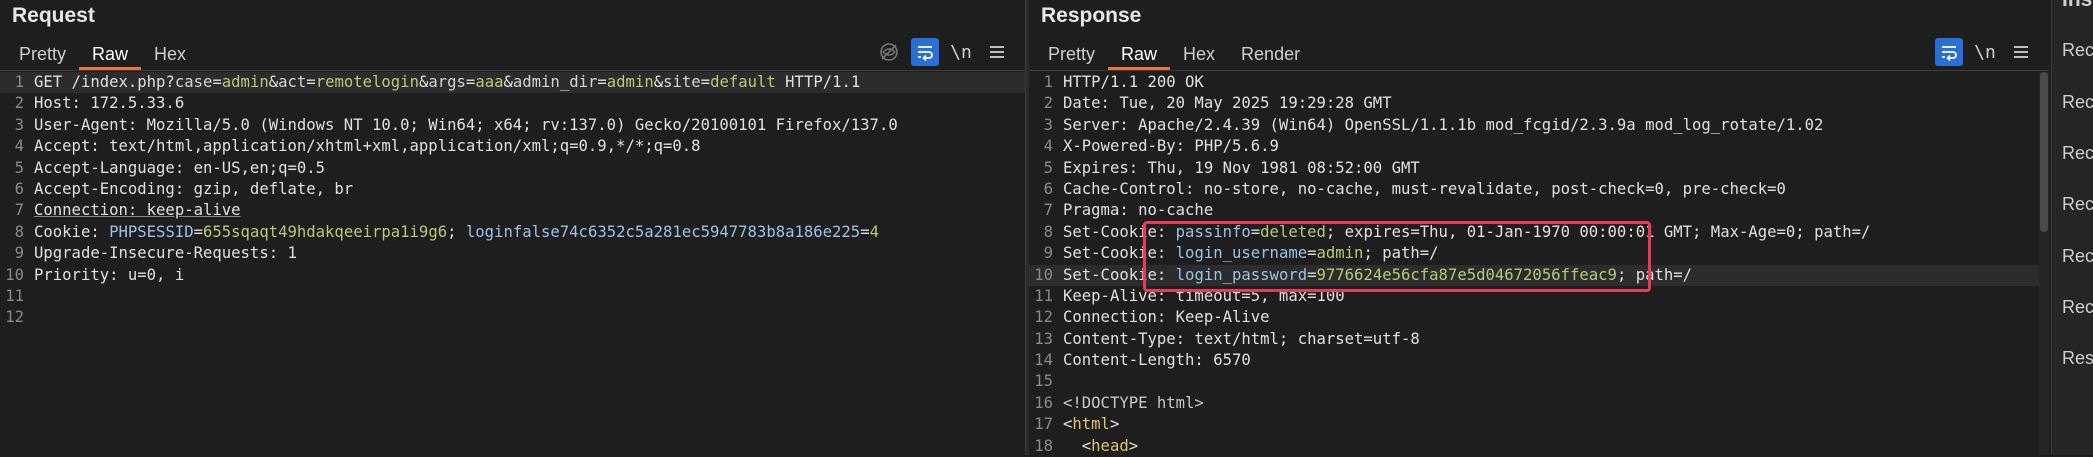 This screenshot has height=457, width=2093. What do you see at coordinates (1091, 424) in the screenshot?
I see `html-tag: html` at bounding box center [1091, 424].